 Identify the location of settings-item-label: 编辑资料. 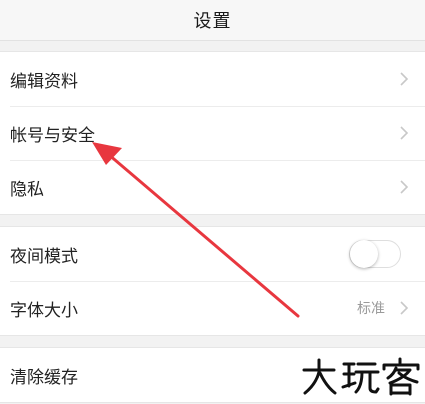
(44, 81).